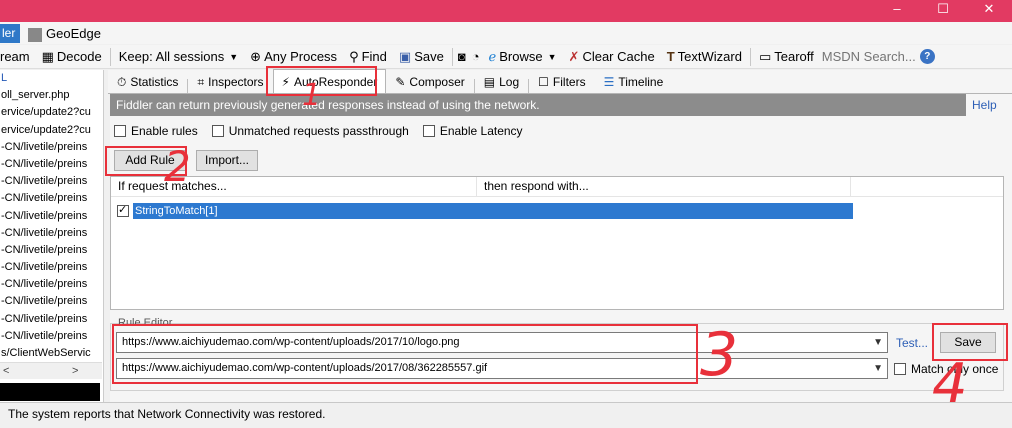  Describe the element at coordinates (354, 56) in the screenshot. I see `binoculars-icon: ⚲` at that location.